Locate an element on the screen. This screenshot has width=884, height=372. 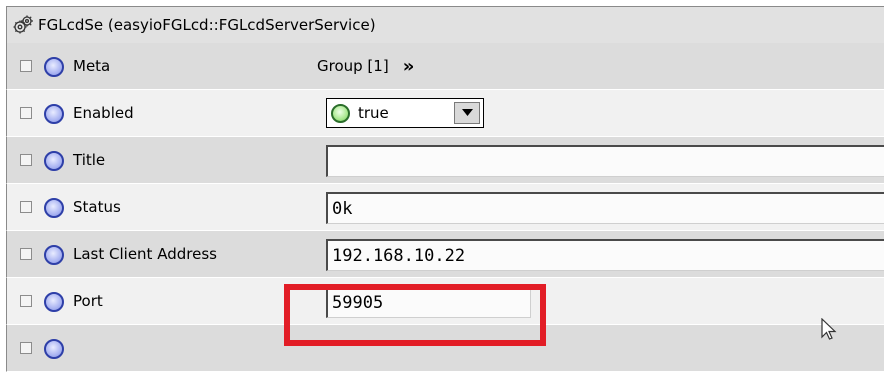
property-row-status: Status 0k is located at coordinates (445, 207).